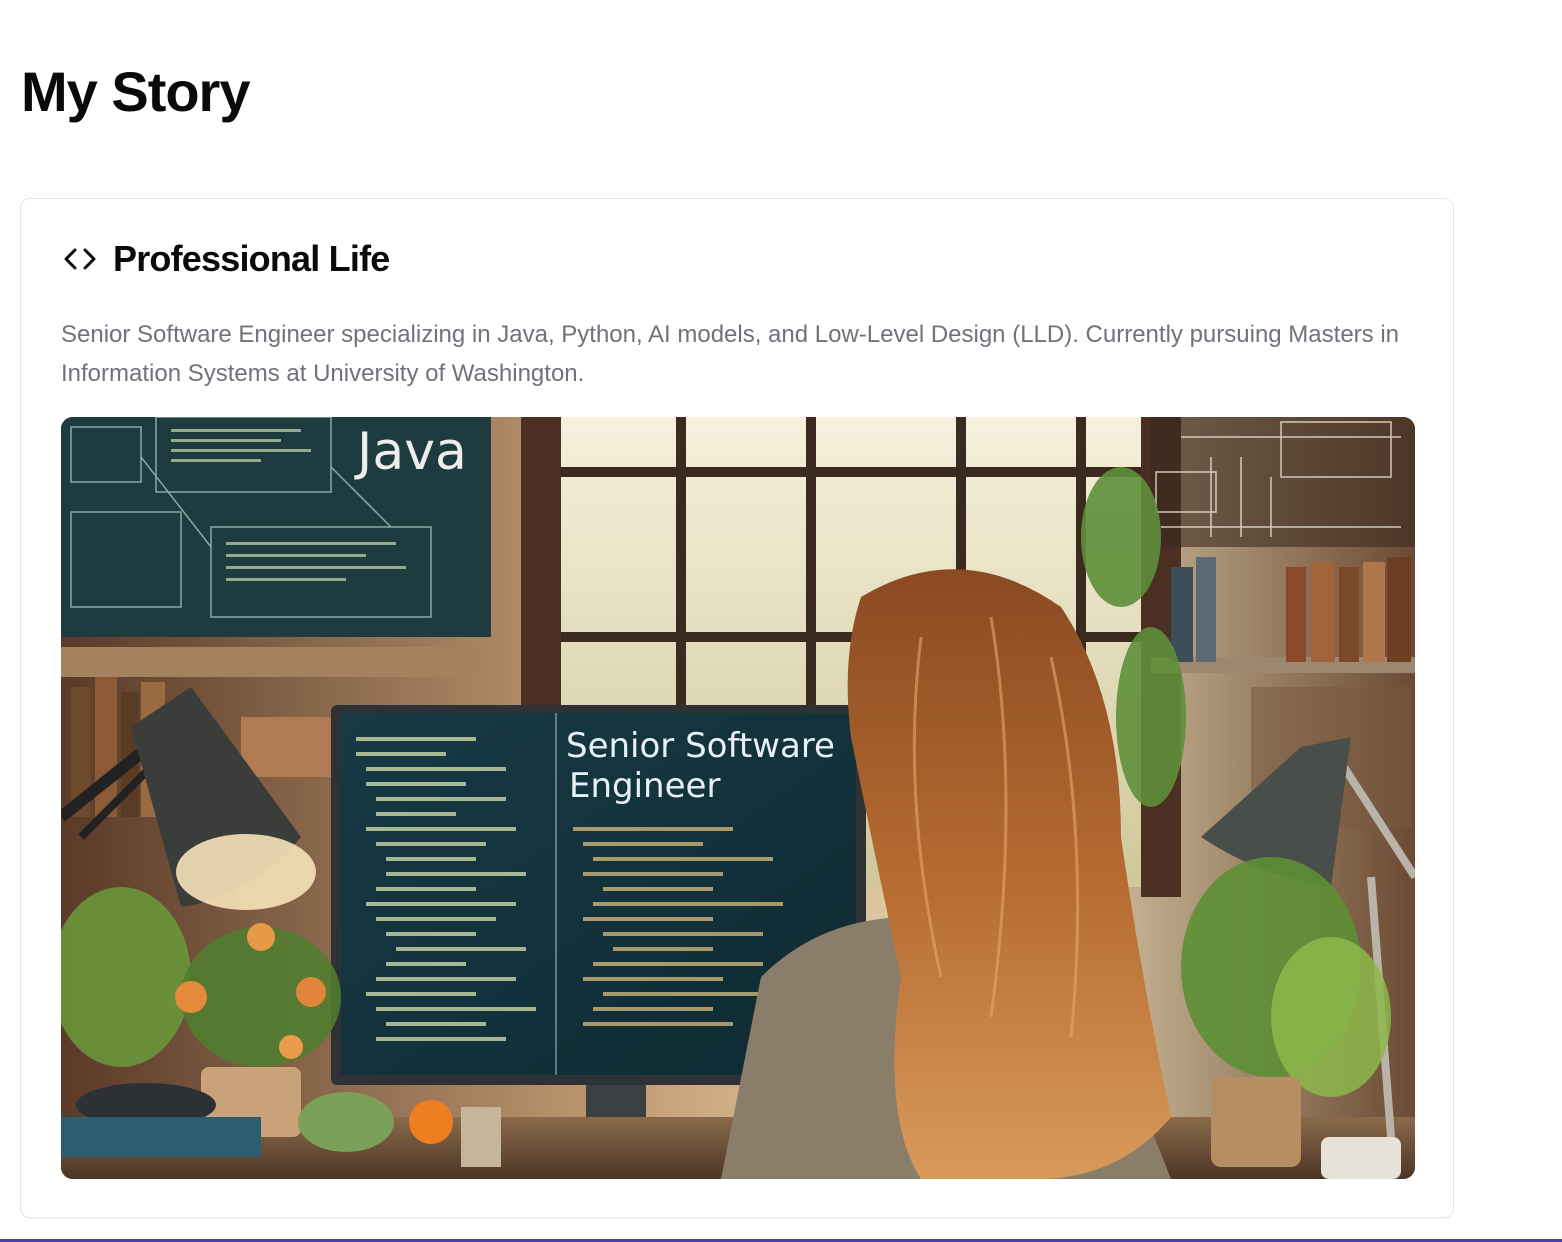  I want to click on code-icon, so click(80, 259).